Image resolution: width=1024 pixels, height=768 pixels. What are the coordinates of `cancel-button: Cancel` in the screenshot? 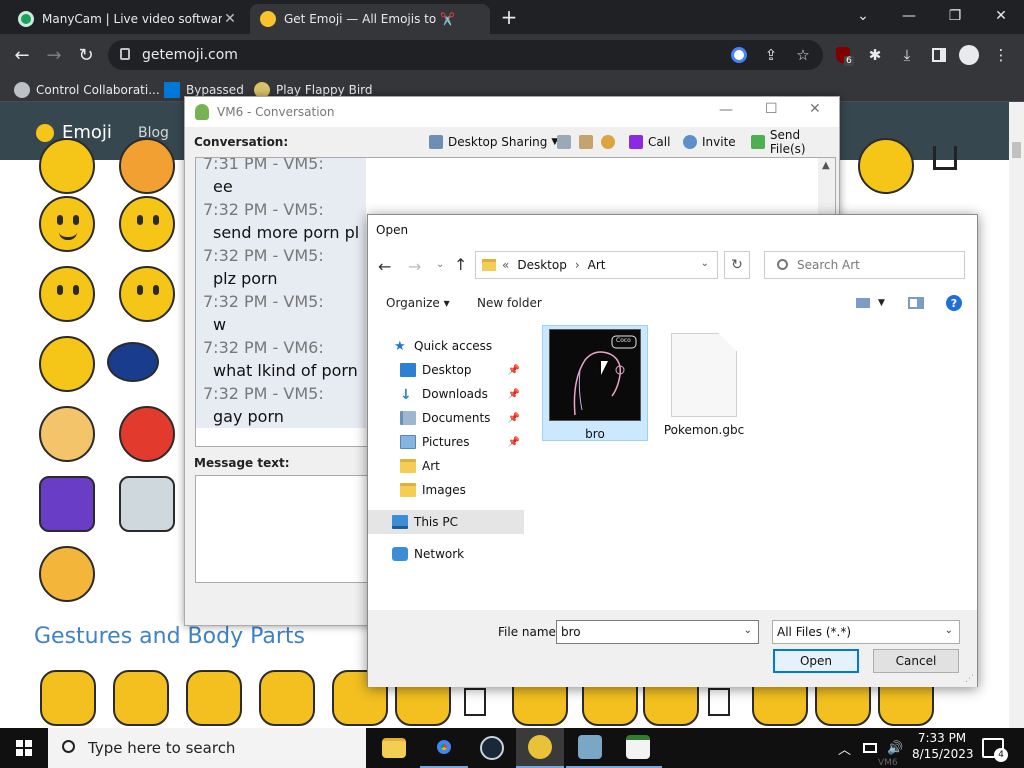 It's located at (916, 661).